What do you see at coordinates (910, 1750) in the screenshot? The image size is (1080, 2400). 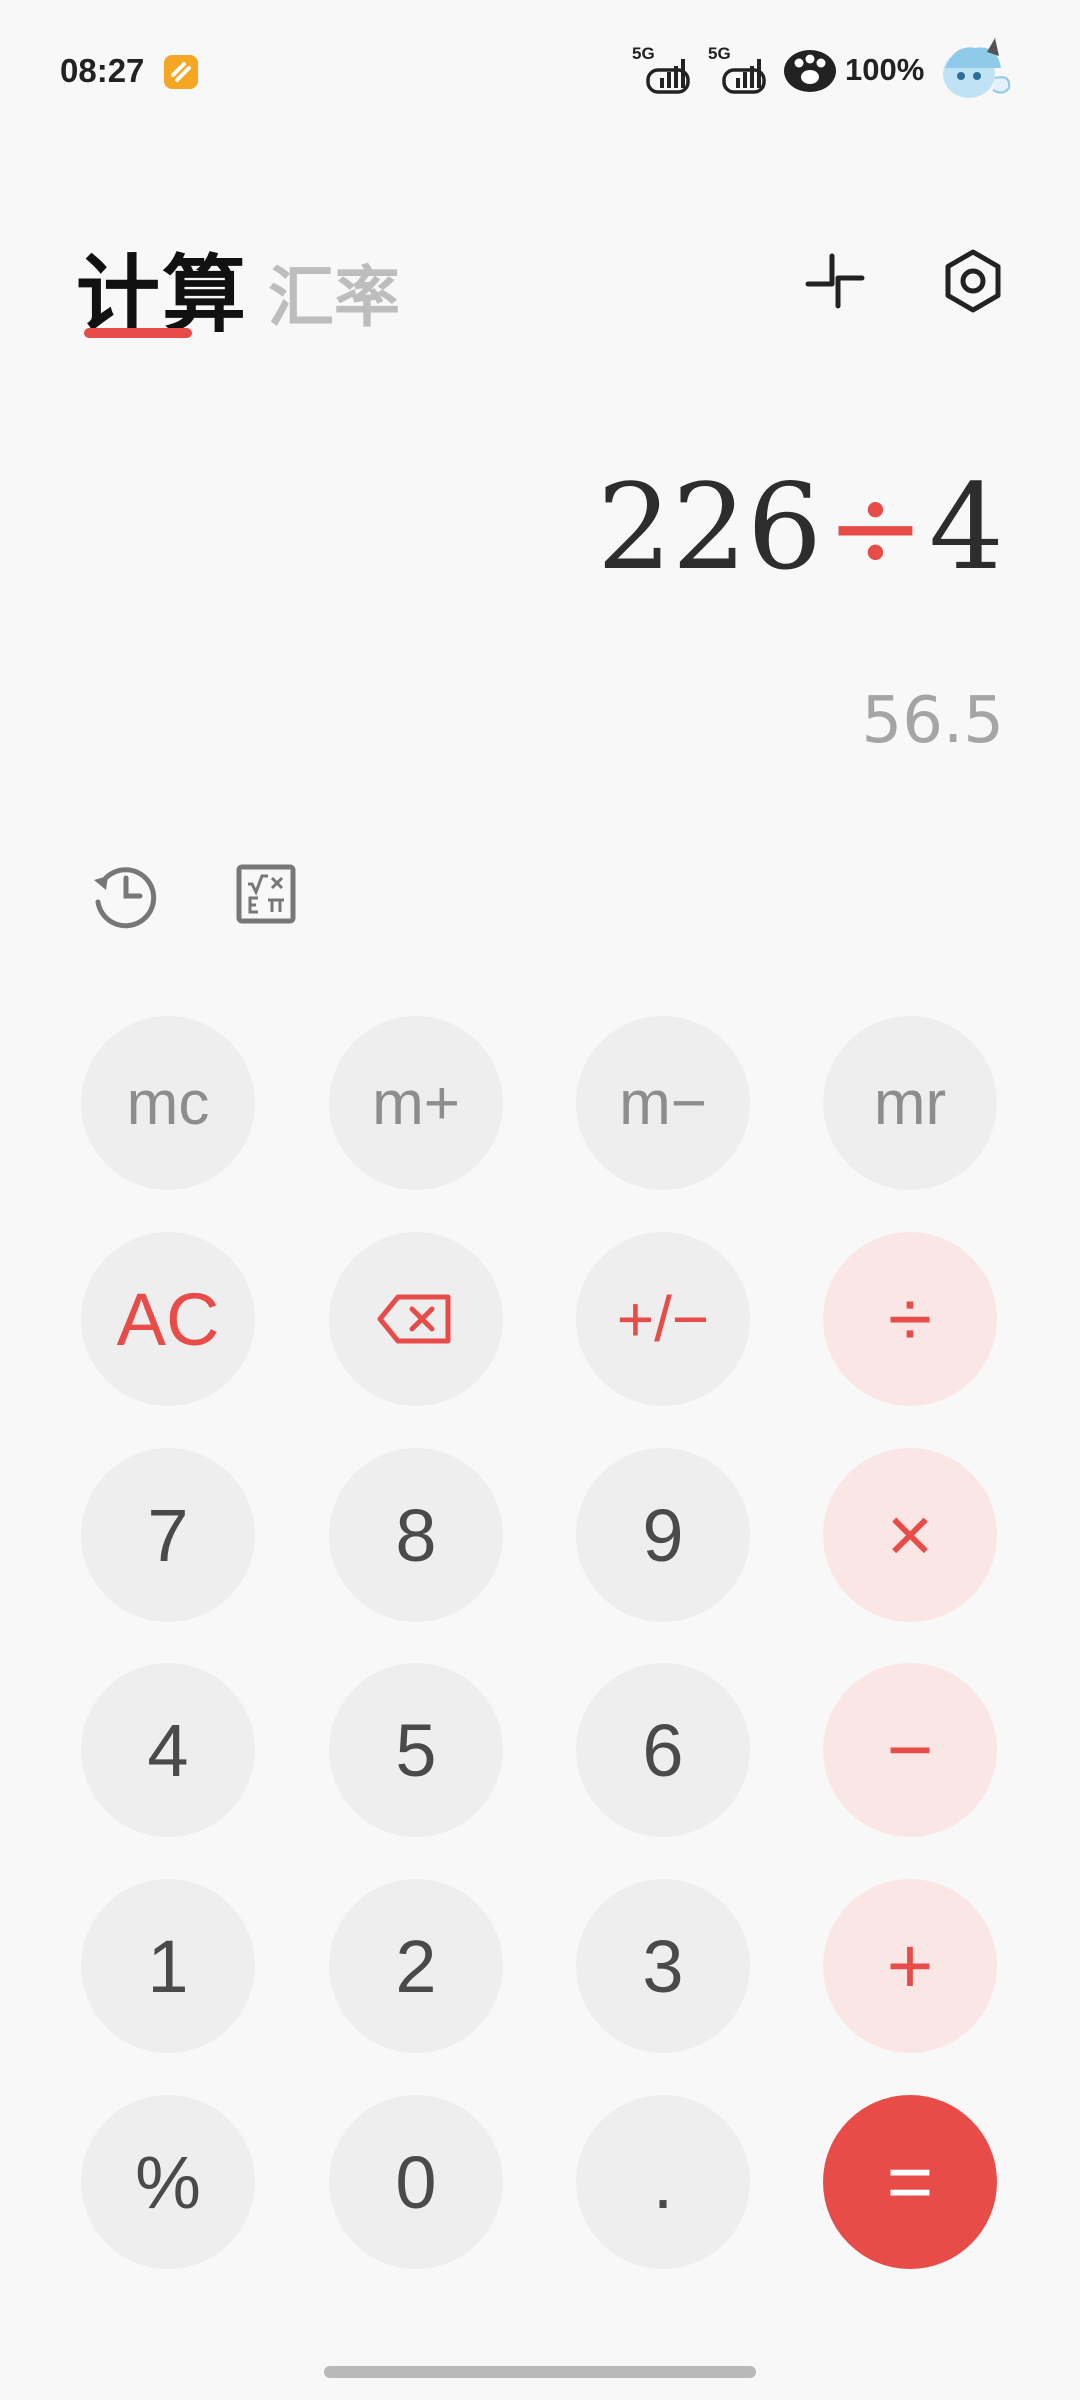 I see `subtract-button: −` at bounding box center [910, 1750].